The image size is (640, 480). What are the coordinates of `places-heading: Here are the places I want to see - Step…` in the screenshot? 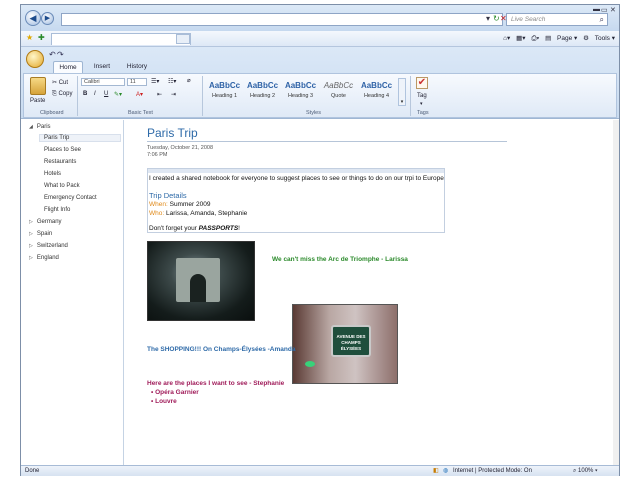 It's located at (215, 383).